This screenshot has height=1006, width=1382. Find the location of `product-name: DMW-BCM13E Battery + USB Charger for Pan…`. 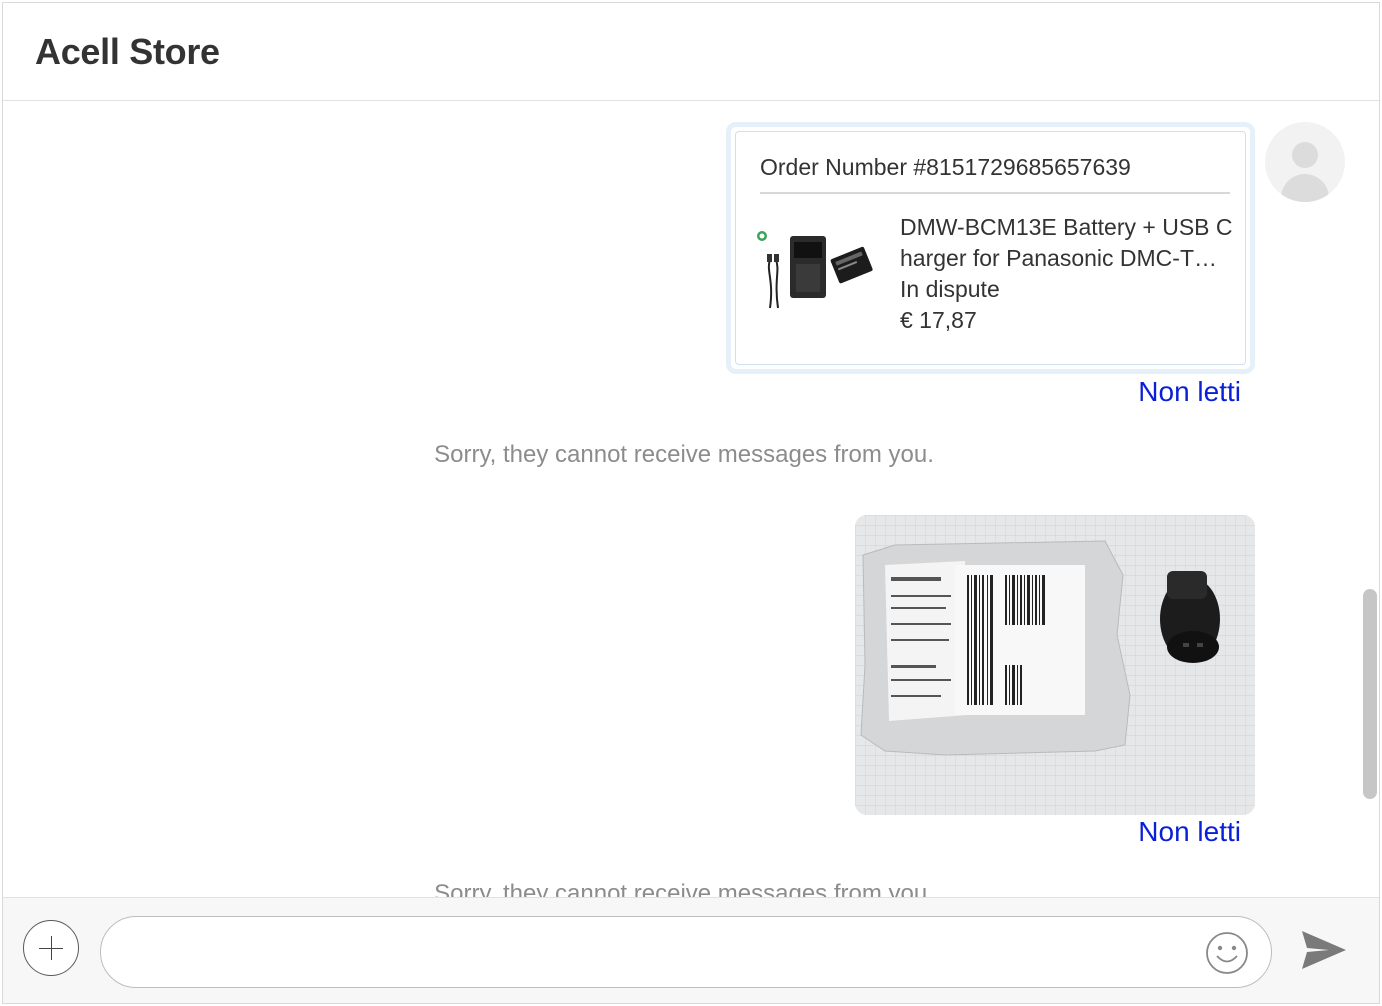

product-name: DMW-BCM13E Battery + USB Charger for Pan… is located at coordinates (1066, 242).